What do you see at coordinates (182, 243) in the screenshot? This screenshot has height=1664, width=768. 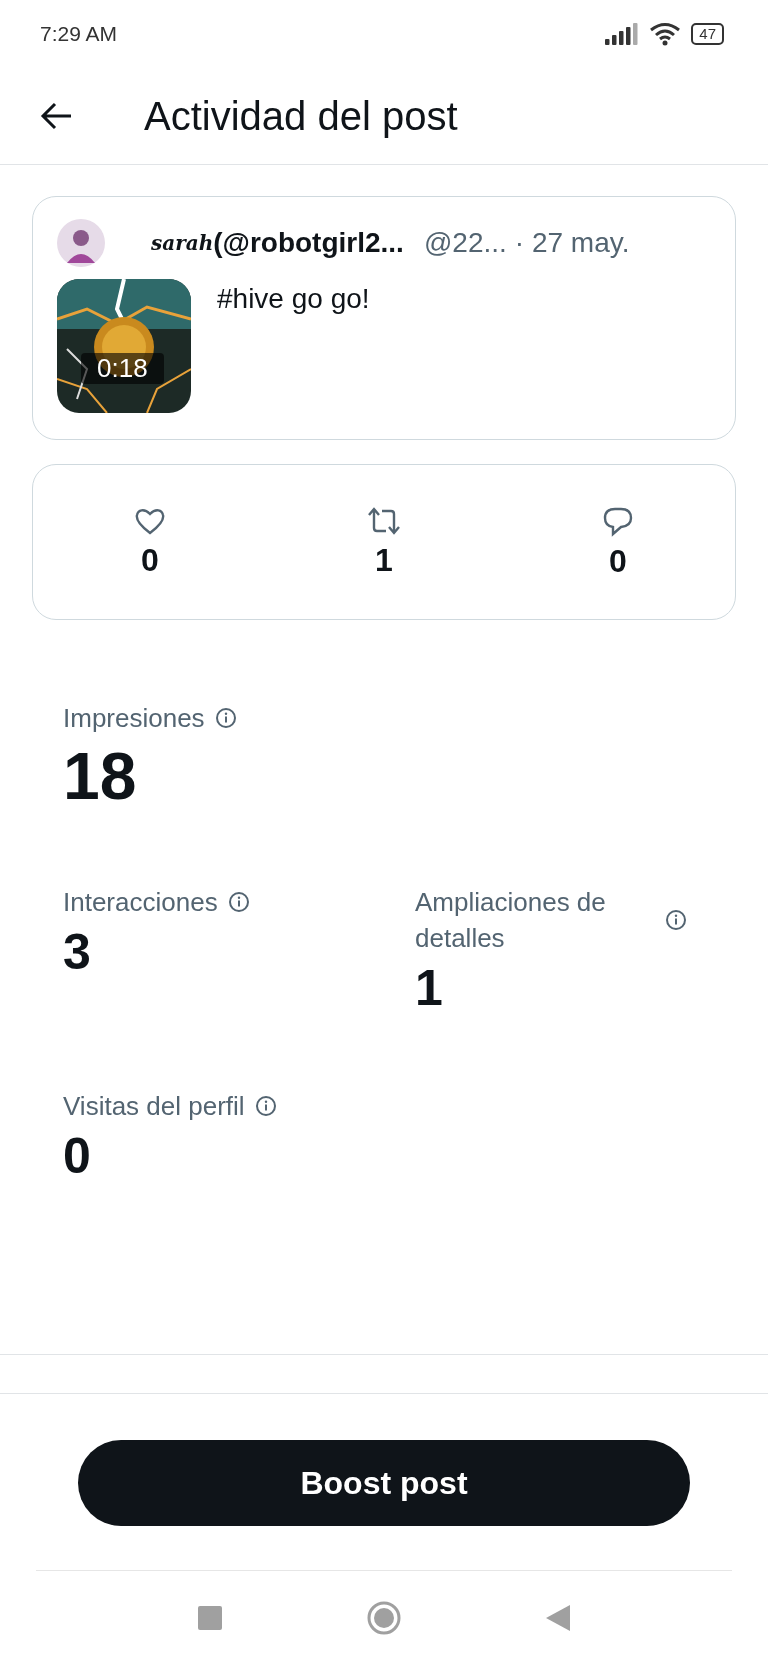 I see `display-name: sarah` at bounding box center [182, 243].